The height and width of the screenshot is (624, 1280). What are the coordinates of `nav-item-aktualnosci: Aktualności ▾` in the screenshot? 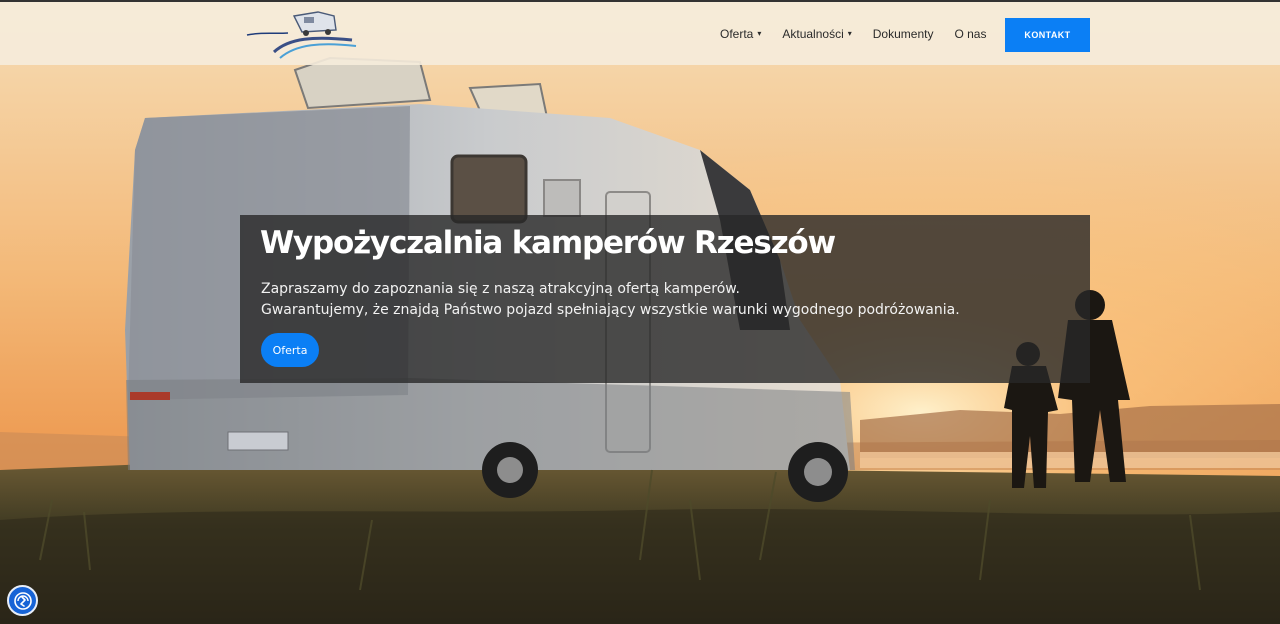 It's located at (816, 34).